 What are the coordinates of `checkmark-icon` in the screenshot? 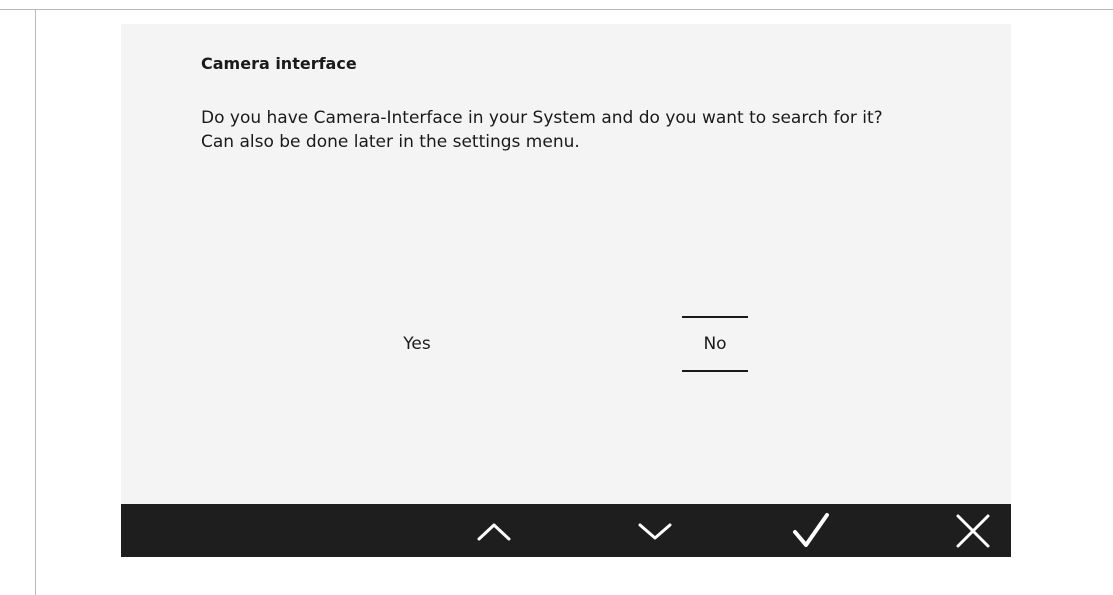 It's located at (811, 529).